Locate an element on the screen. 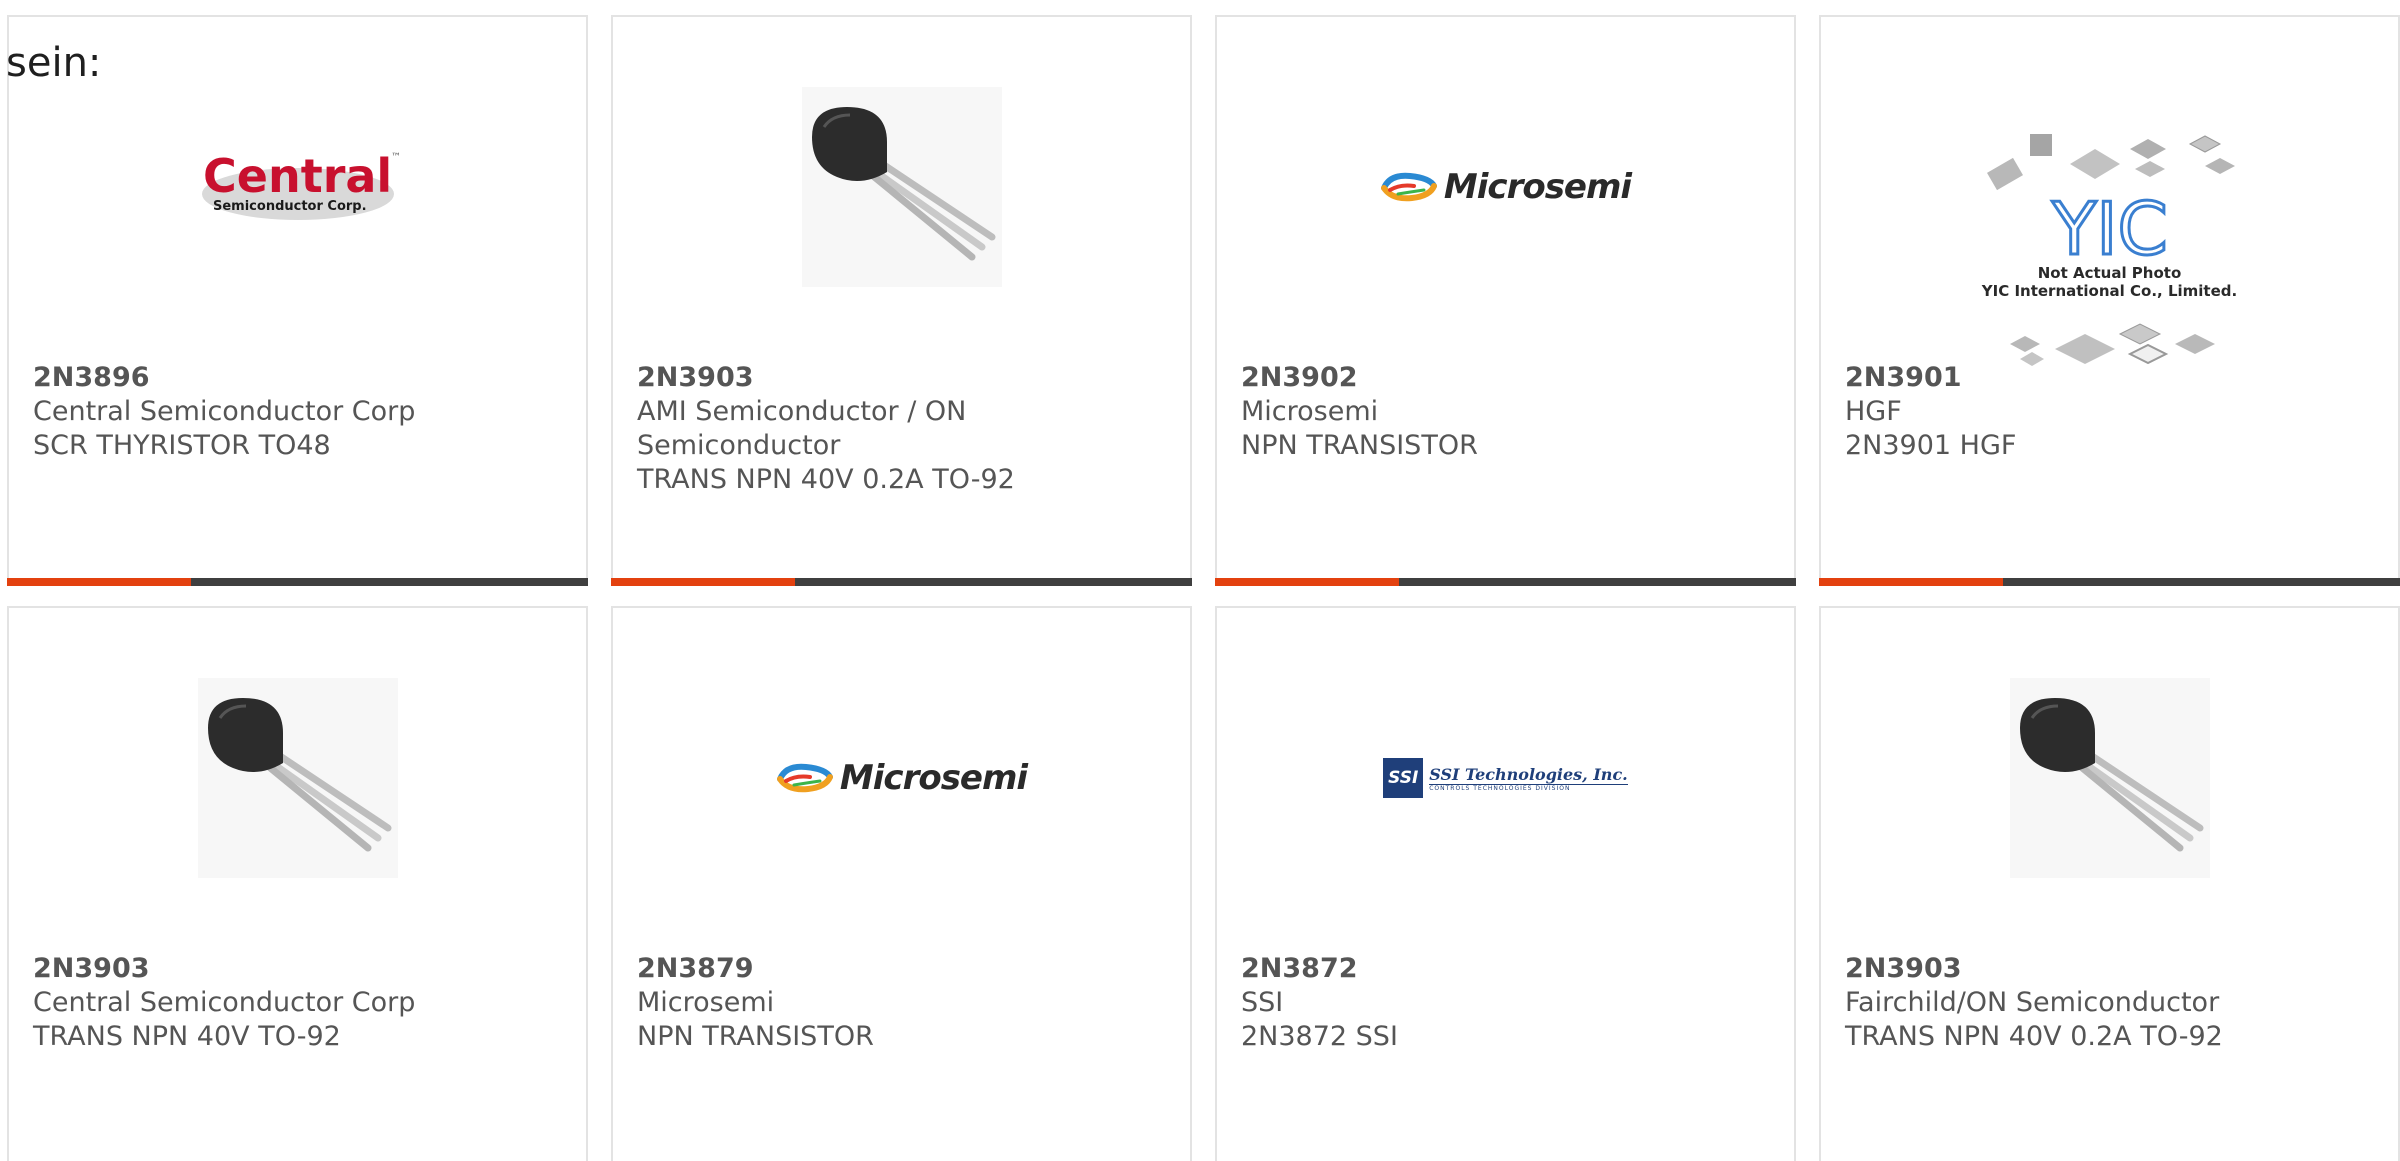  ssi-logo-box-icon: SSI is located at coordinates (1403, 778).